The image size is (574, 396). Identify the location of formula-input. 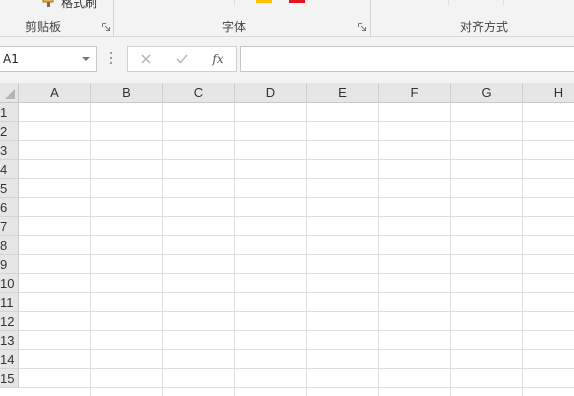
(407, 59).